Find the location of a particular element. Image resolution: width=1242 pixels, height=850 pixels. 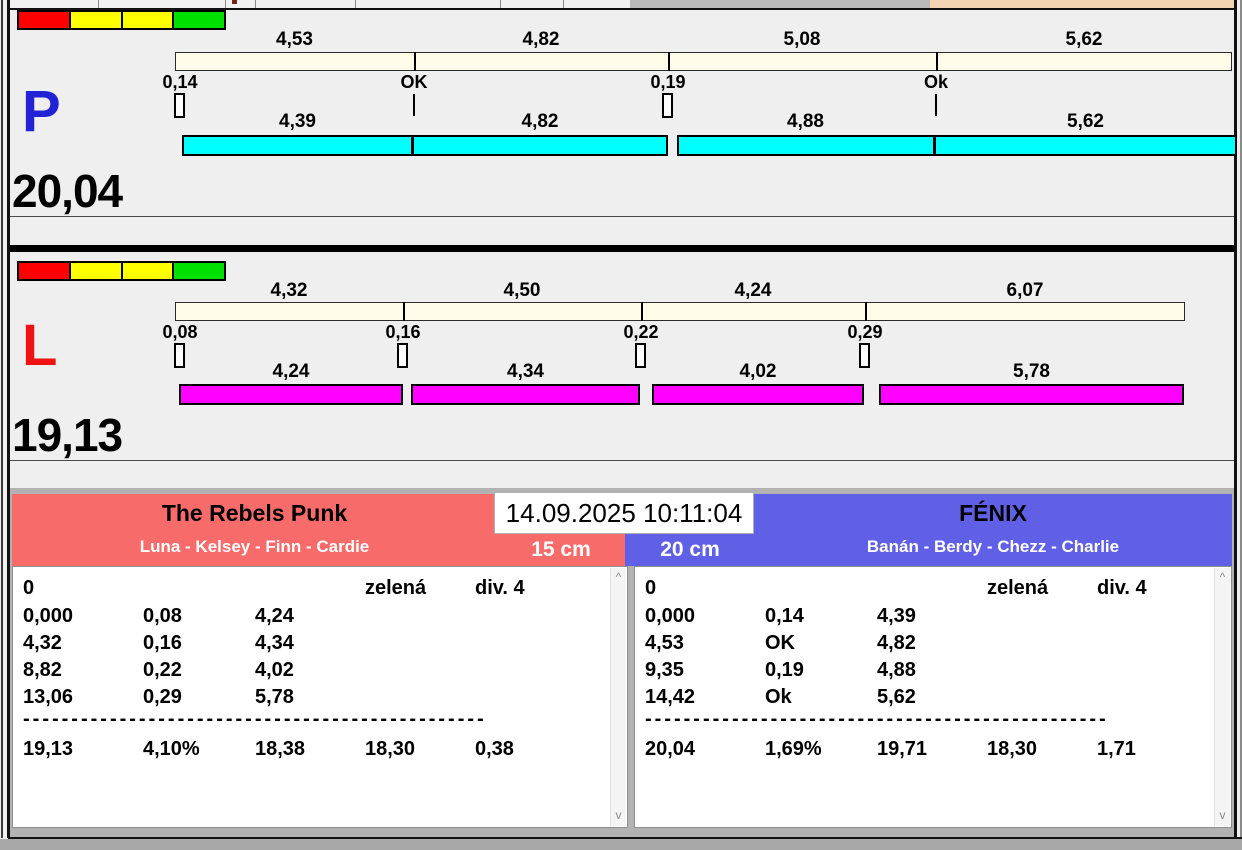

team-left-members: Luna - Kelsey - Finn - Cardie is located at coordinates (254, 546).